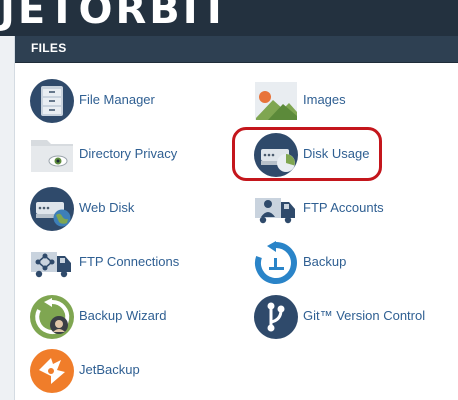  I want to click on ftp-connections-label: FTP Connections, so click(129, 261).